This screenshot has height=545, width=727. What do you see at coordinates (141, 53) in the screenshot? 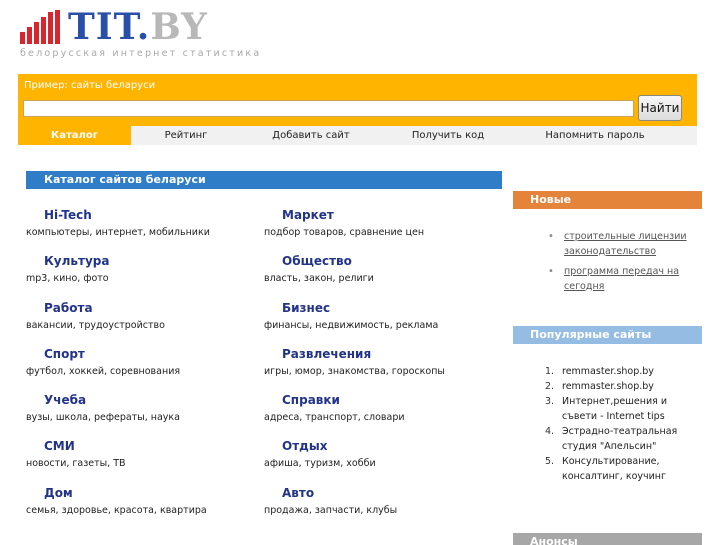
I see `logo-tagline: белорусская интернет статистика` at bounding box center [141, 53].